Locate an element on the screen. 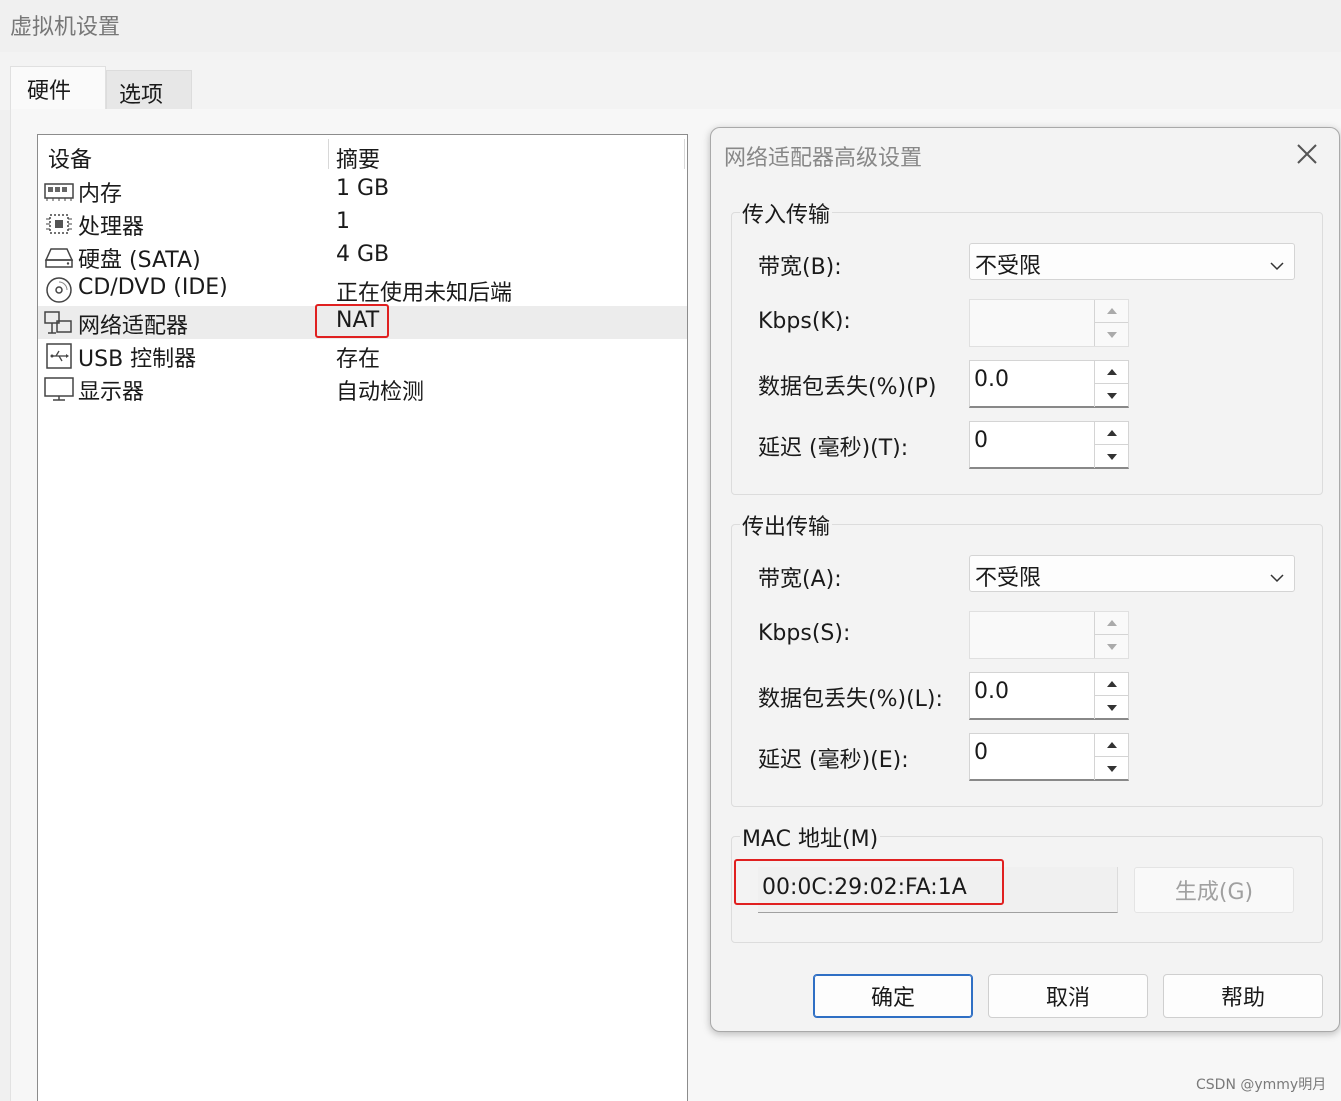 The height and width of the screenshot is (1101, 1341). title-bar: 虚拟机设置 is located at coordinates (670, 26).